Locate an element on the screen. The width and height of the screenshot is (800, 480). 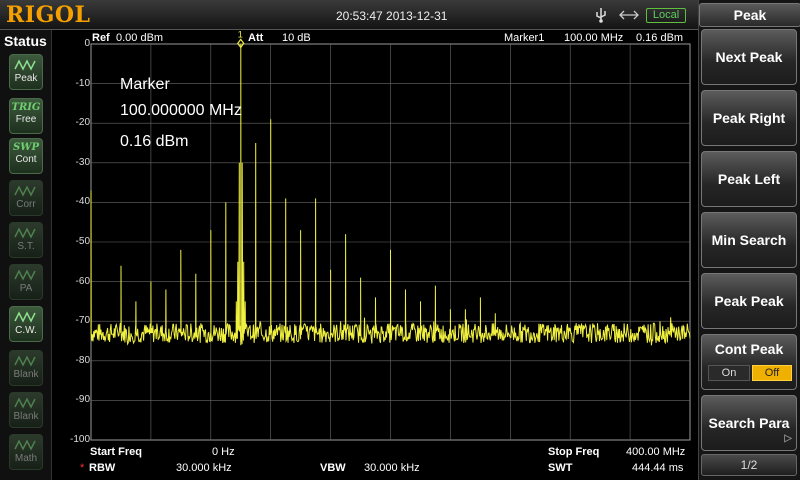
marker-readout-title: Marker is located at coordinates (145, 84).